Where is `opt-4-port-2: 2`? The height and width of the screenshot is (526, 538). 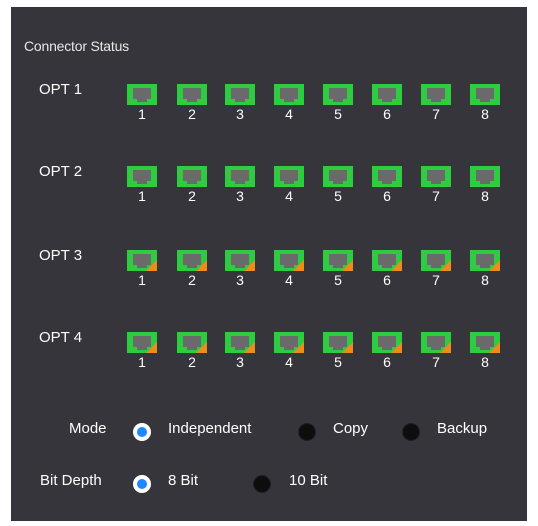
opt-4-port-2: 2 is located at coordinates (192, 351).